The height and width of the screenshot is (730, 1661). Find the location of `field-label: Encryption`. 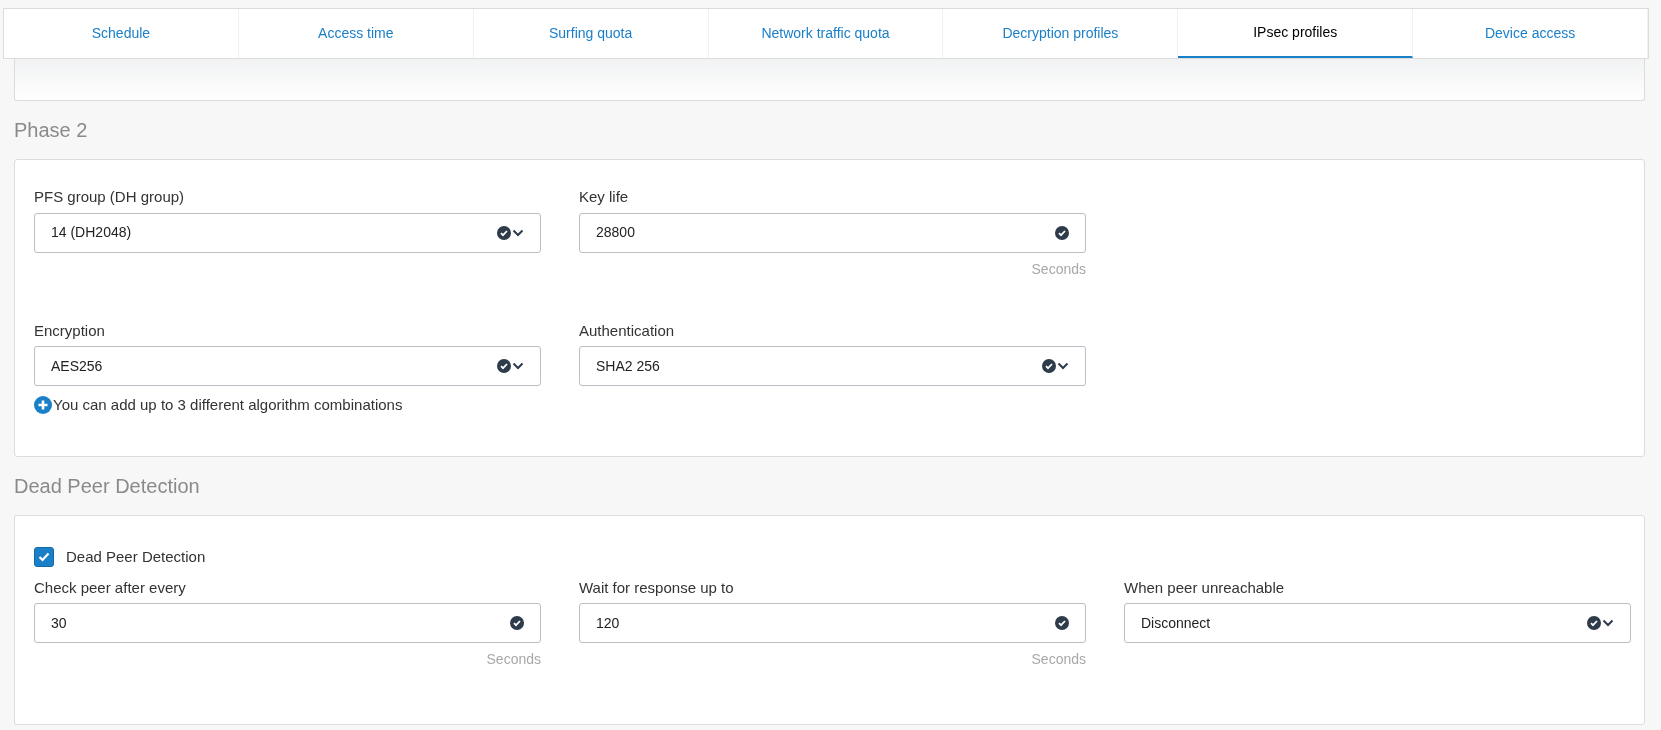

field-label: Encryption is located at coordinates (70, 330).